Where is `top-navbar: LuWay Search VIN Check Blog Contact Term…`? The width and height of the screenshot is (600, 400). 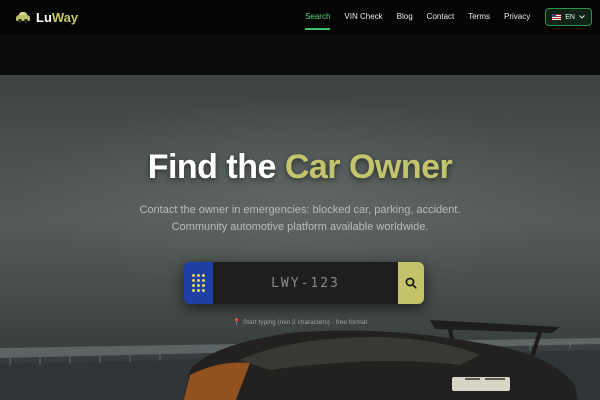
top-navbar: LuWay Search VIN Check Blog Contact Term… is located at coordinates (300, 17).